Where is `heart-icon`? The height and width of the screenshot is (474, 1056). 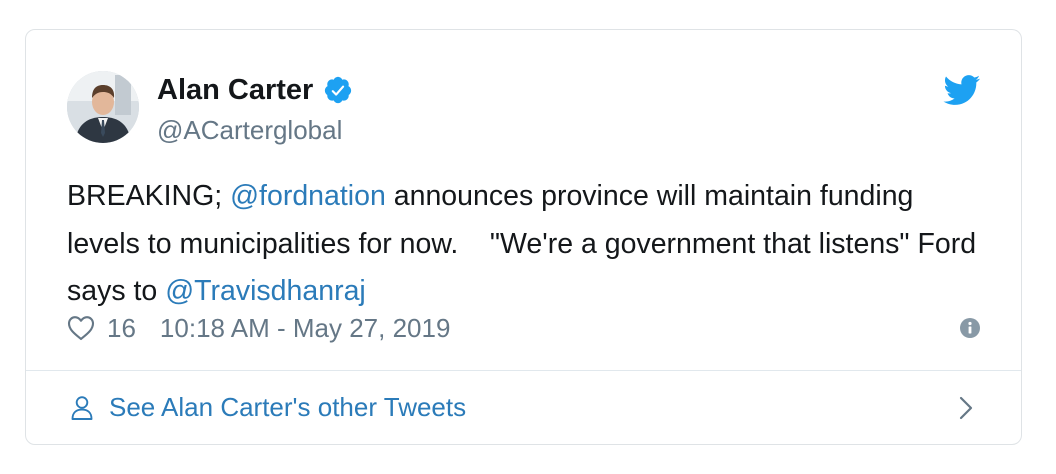
heart-icon is located at coordinates (81, 328).